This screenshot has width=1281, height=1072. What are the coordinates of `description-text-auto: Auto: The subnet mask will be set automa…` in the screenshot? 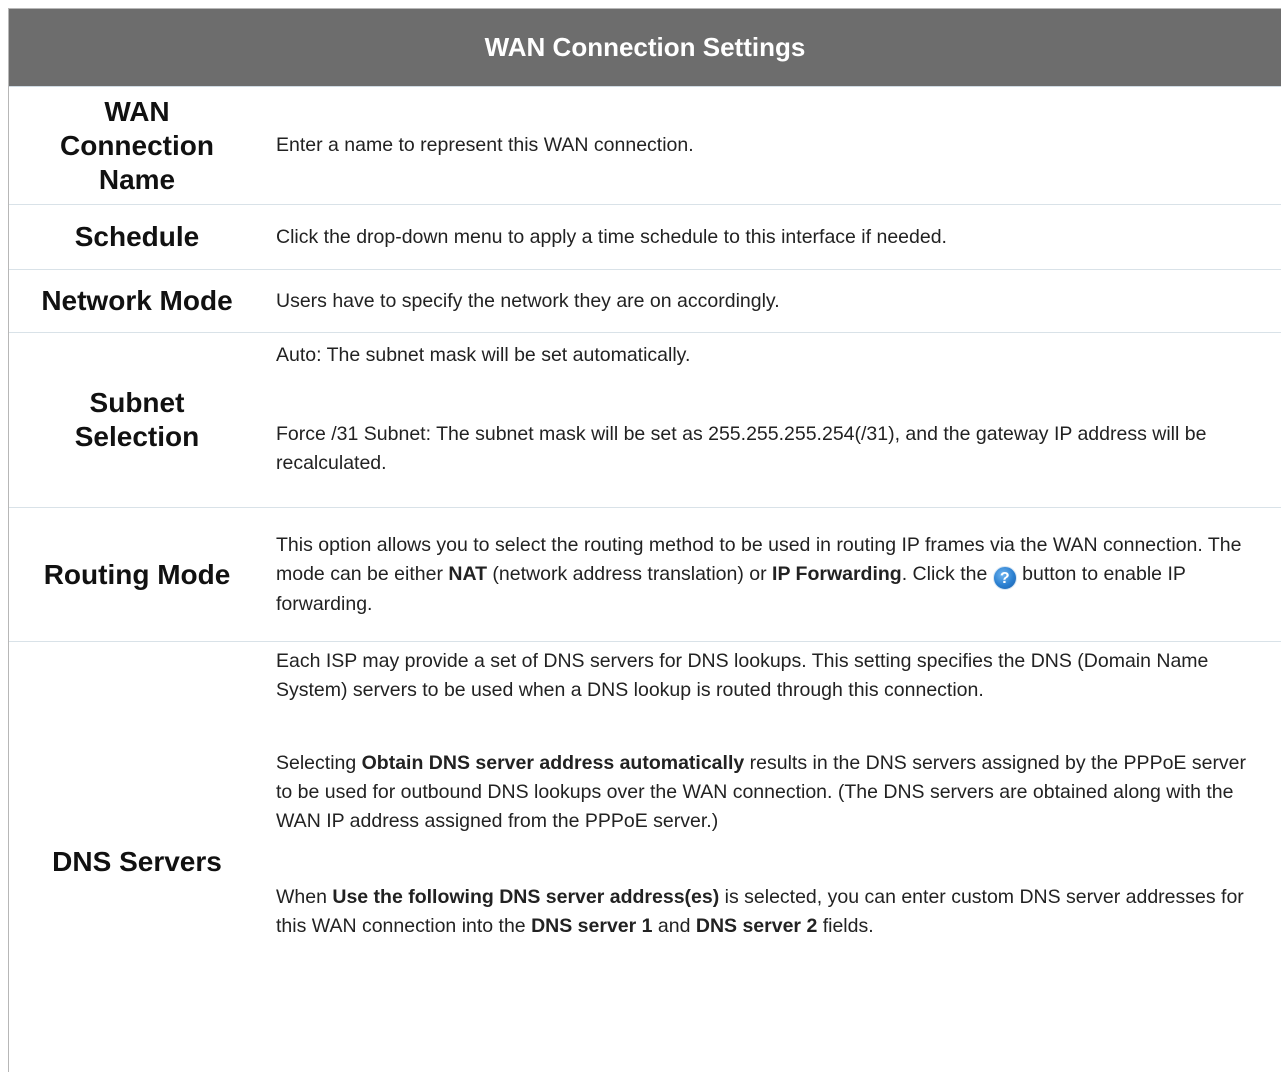 It's located at (483, 355).